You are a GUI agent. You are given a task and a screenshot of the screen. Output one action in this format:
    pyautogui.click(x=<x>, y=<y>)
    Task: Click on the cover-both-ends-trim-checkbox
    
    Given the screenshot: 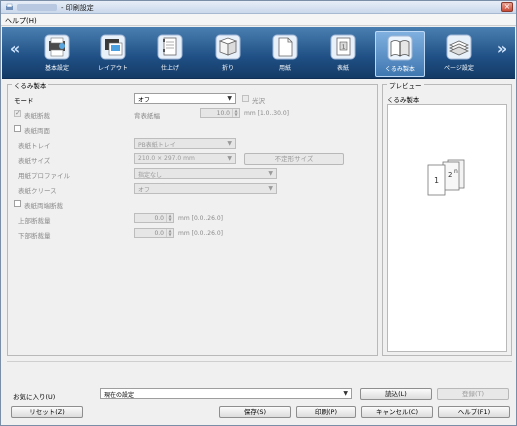 What is the action you would take?
    pyautogui.click(x=17, y=203)
    